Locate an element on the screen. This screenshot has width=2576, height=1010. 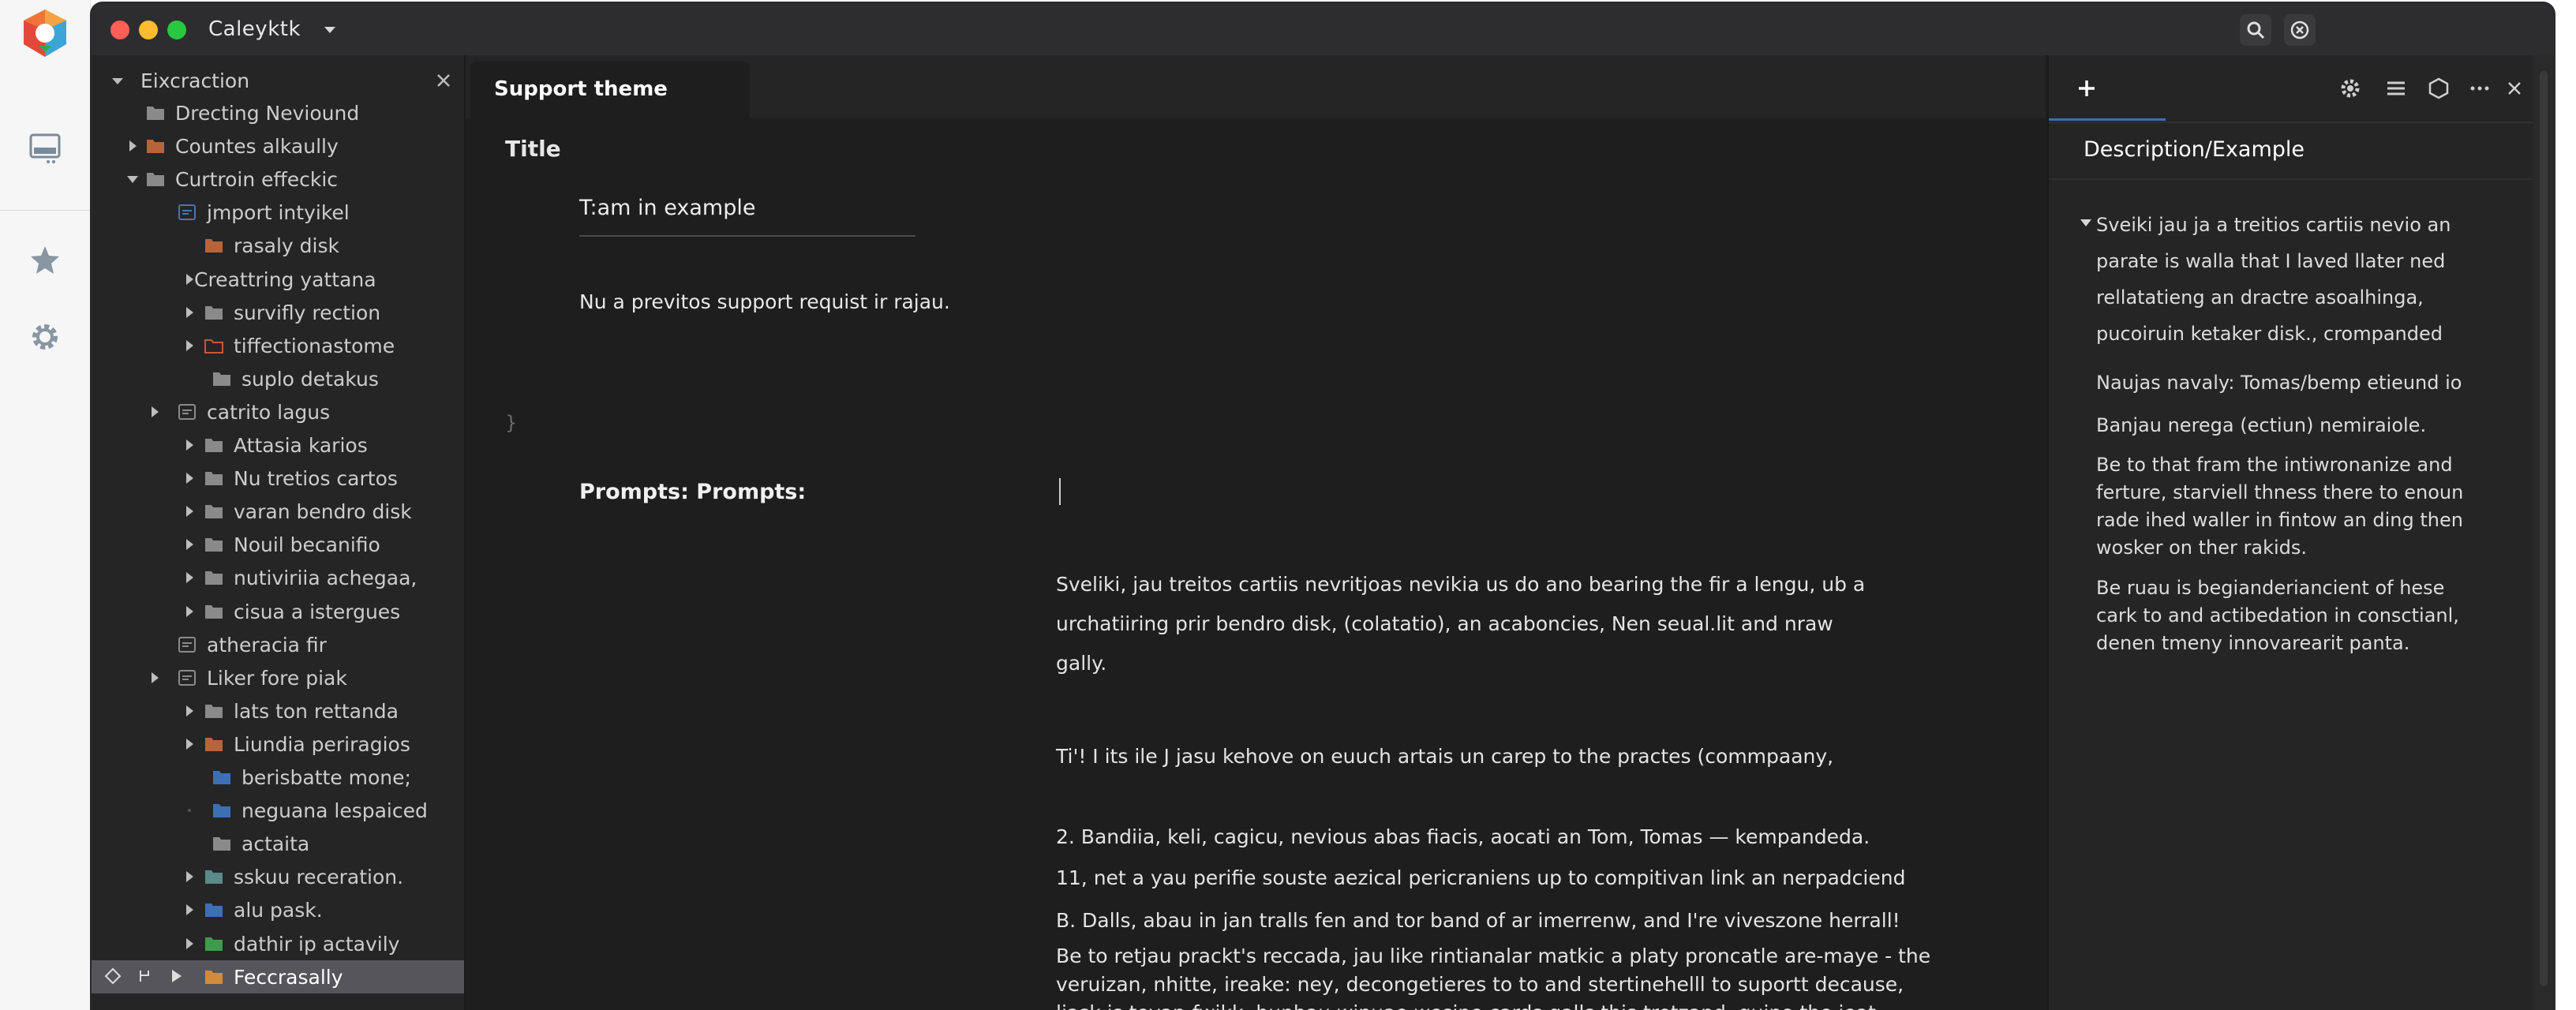
tree-item-label: Liundia periragios is located at coordinates (322, 744).